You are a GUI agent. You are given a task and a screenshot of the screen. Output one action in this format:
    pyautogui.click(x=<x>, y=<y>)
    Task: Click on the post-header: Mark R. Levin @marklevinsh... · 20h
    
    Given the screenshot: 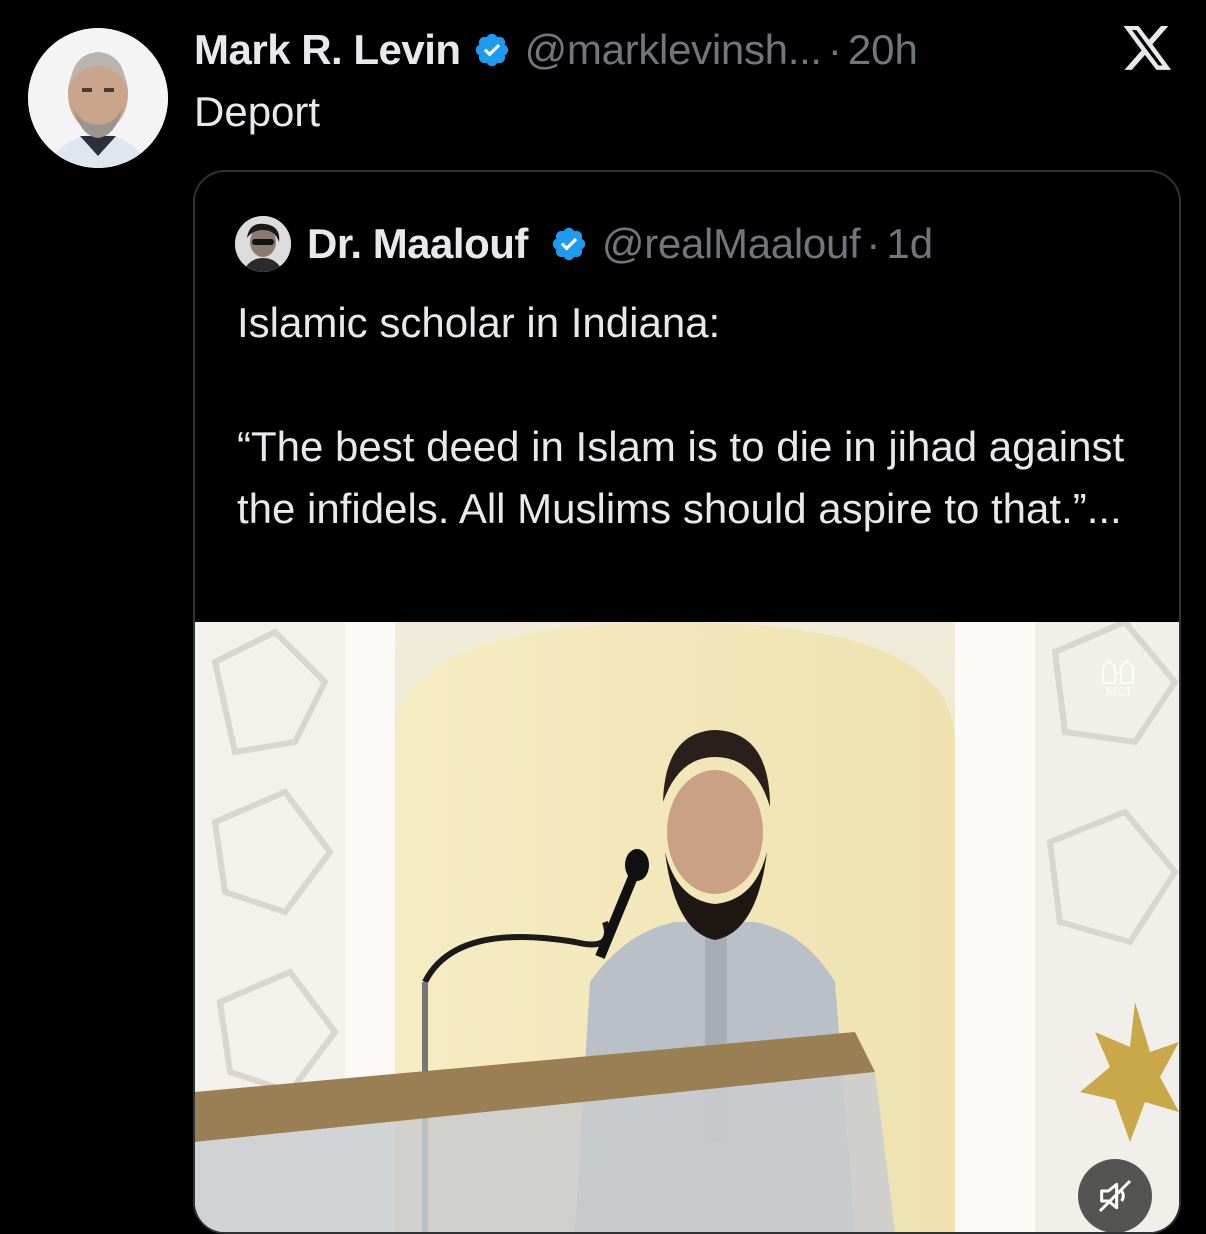 What is the action you would take?
    pyautogui.click(x=556, y=50)
    